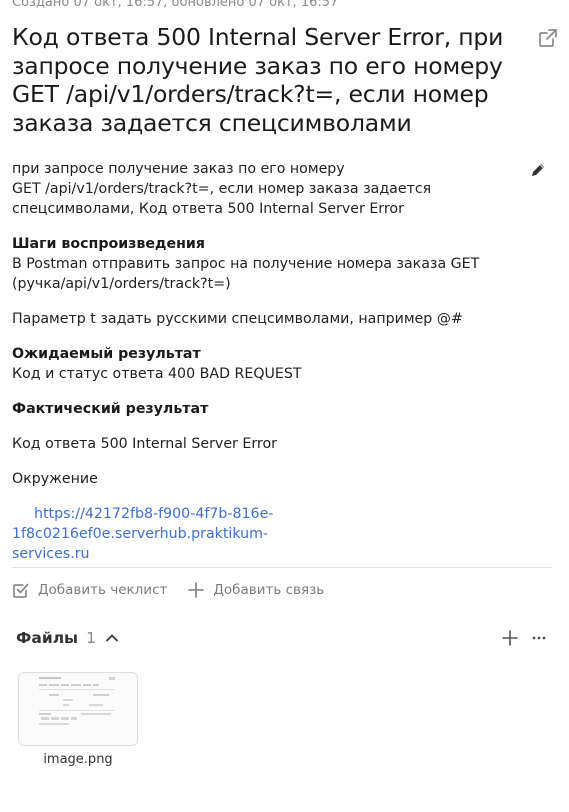 The image size is (569, 812). What do you see at coordinates (103, 590) in the screenshot?
I see `add-checklist-label: Добавить чеклист` at bounding box center [103, 590].